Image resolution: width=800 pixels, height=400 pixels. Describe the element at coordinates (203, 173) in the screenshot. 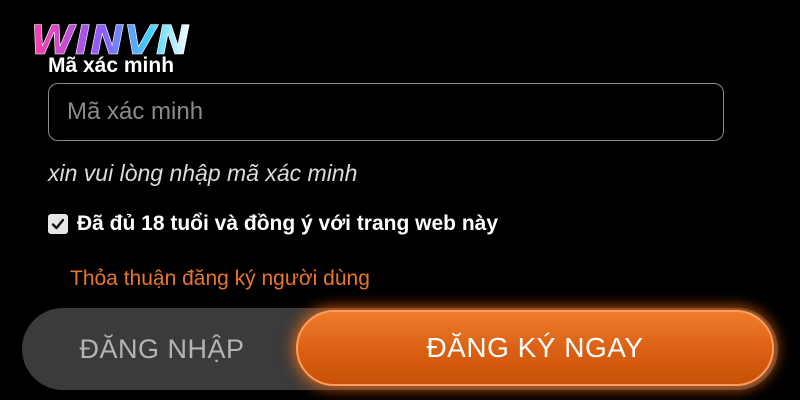

I see `verification-hint: xin vui lòng nhập mã xác minh` at that location.